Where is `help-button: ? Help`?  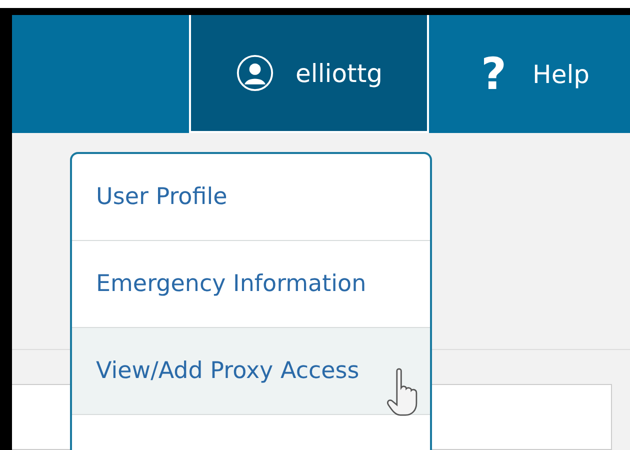 help-button: ? Help is located at coordinates (509, 74).